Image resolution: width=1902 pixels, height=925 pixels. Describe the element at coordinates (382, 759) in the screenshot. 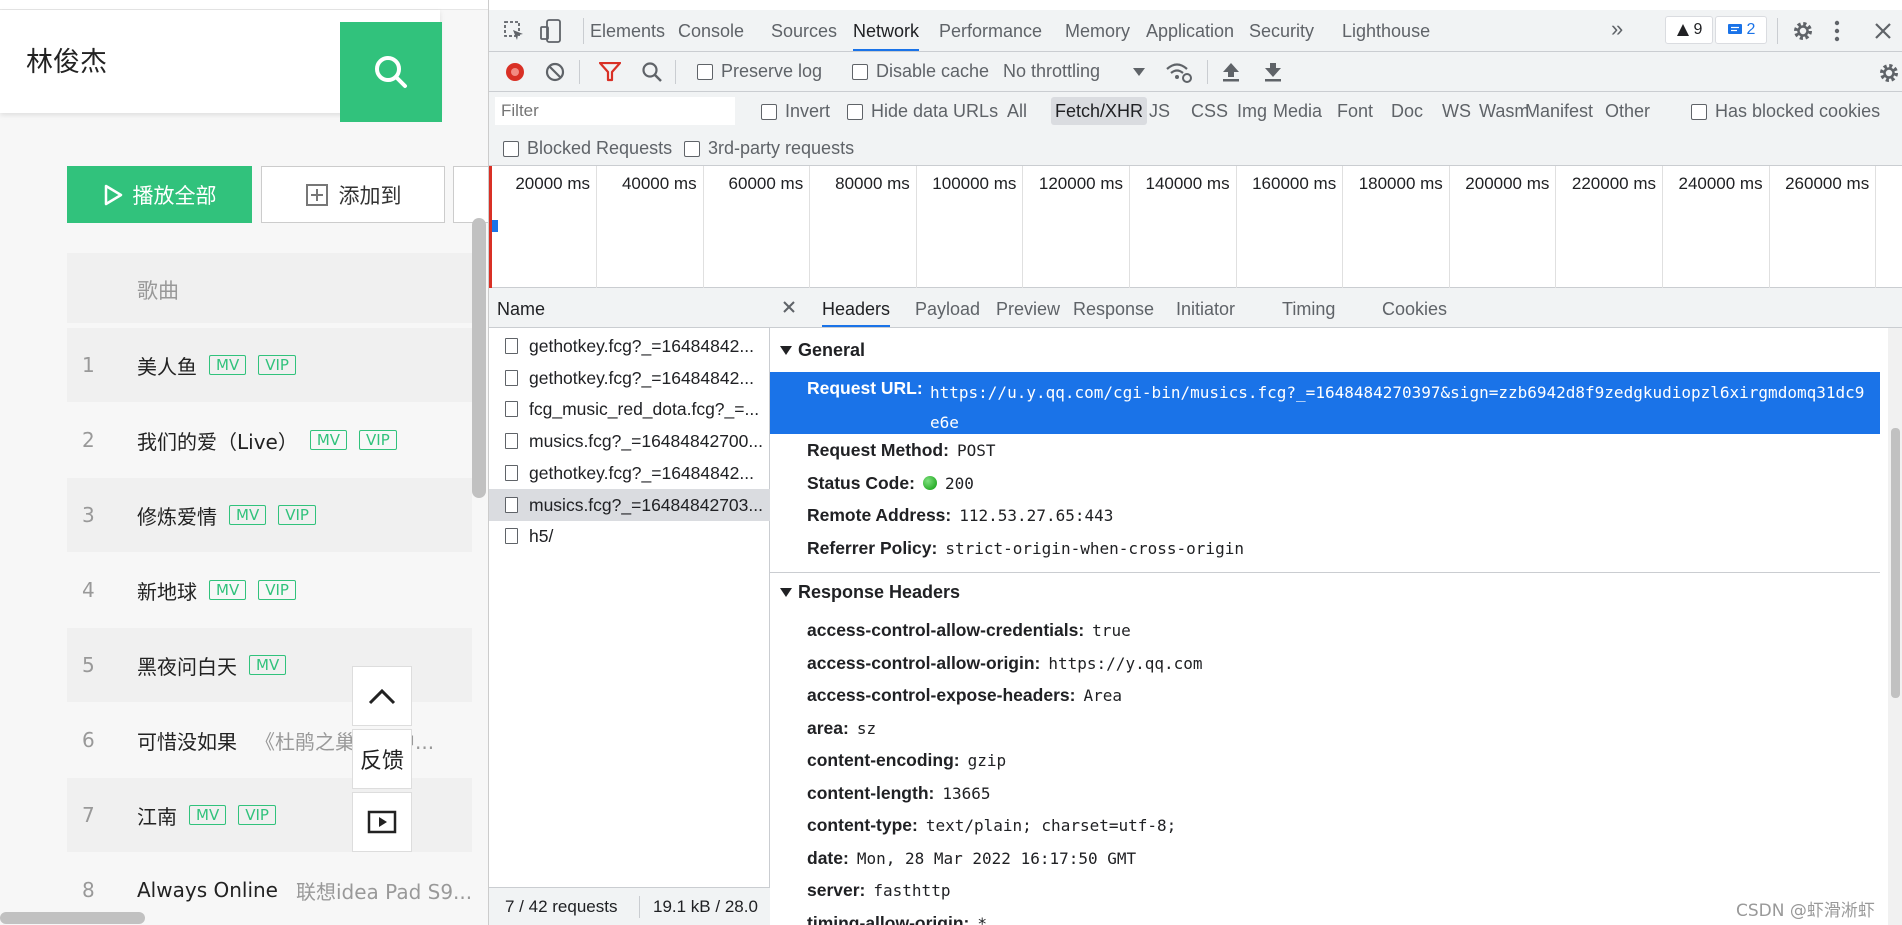

I see `feedback-button: 反馈` at that location.